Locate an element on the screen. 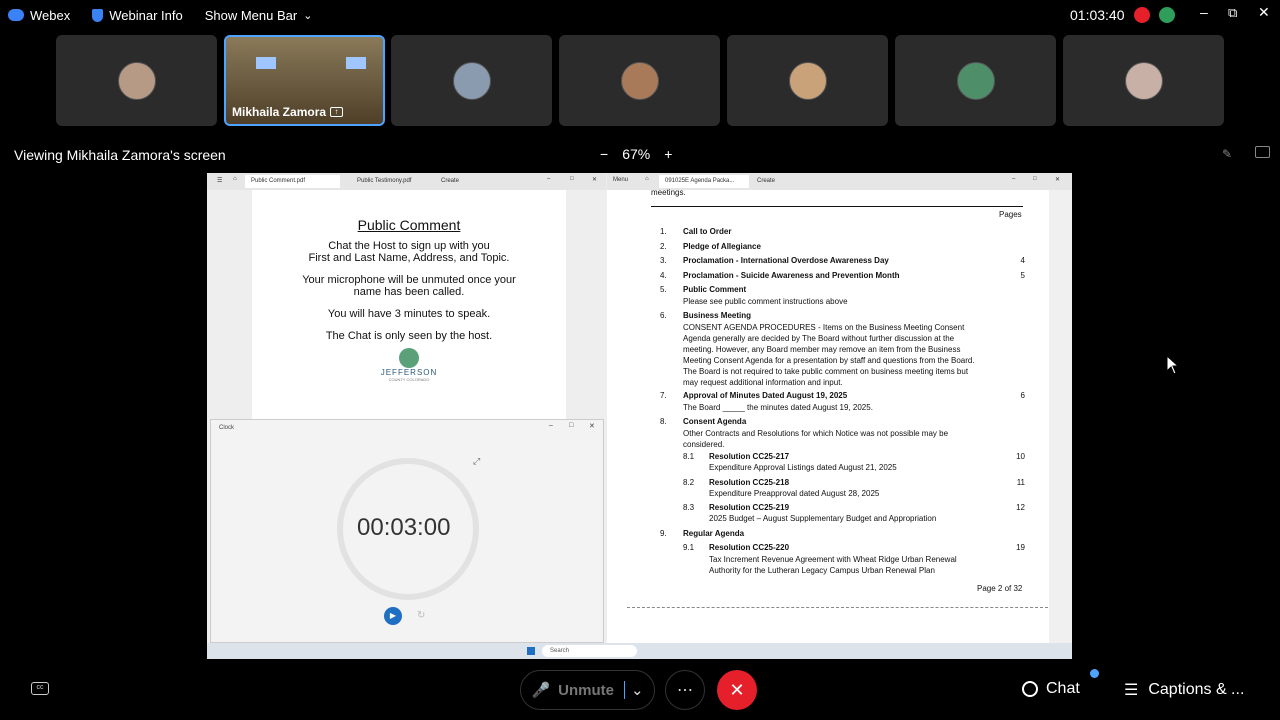  agenda-item-number: 3. is located at coordinates (663, 260).